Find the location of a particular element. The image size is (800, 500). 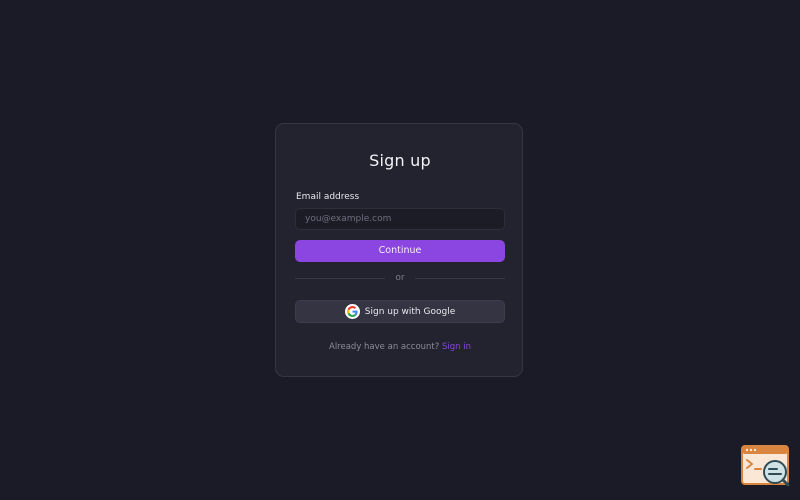

signin-prompt: Already have an account? Sign in is located at coordinates (400, 347).